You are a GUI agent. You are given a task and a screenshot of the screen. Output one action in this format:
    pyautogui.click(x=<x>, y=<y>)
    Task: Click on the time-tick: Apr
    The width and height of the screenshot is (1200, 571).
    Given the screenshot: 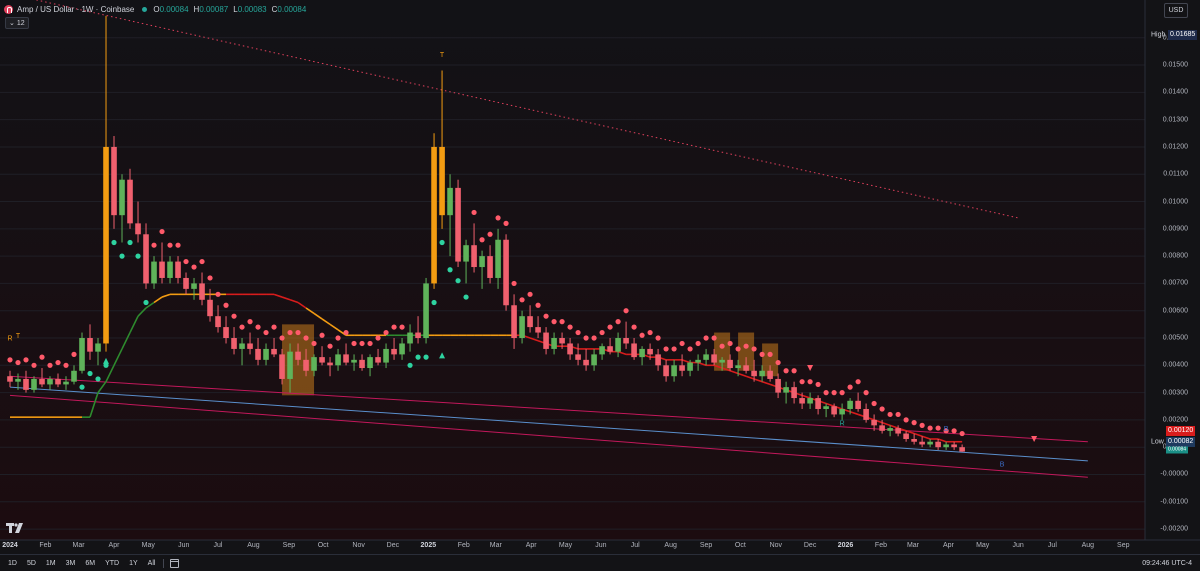 What is the action you would take?
    pyautogui.click(x=114, y=545)
    